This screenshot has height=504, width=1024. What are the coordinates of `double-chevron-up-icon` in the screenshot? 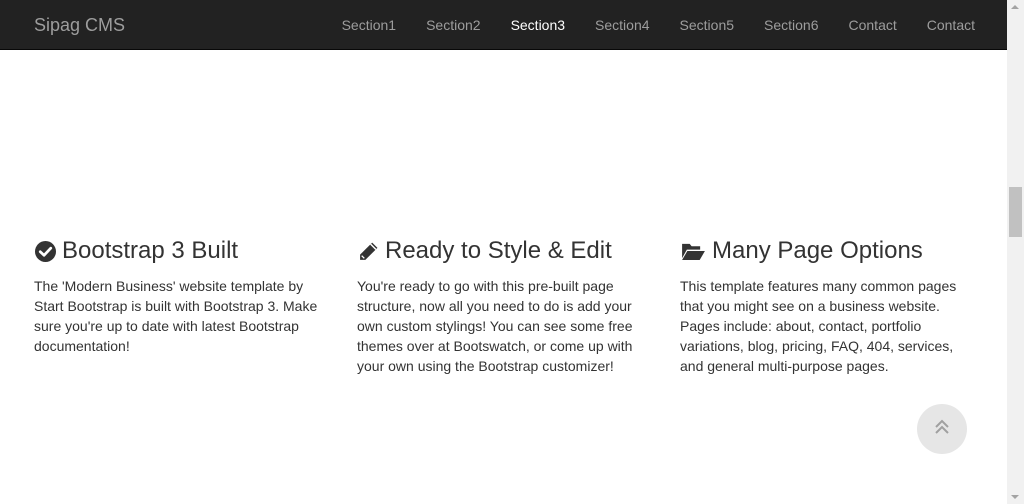 It's located at (942, 429).